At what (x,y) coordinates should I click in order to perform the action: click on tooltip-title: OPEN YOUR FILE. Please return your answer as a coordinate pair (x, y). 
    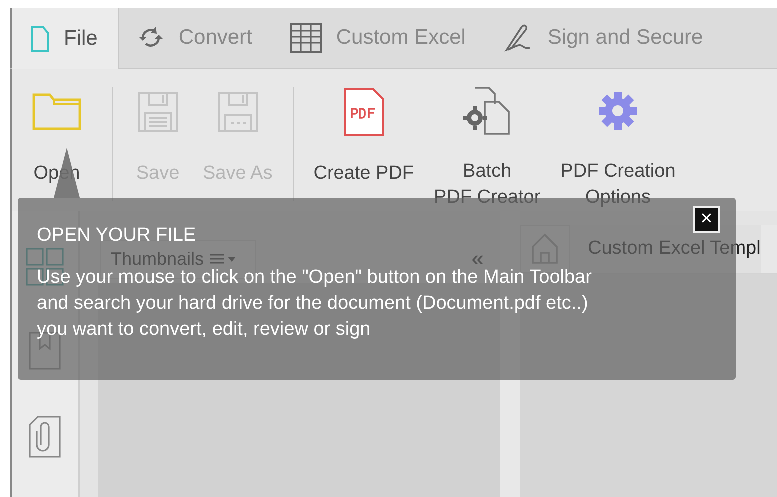
    Looking at the image, I should click on (116, 236).